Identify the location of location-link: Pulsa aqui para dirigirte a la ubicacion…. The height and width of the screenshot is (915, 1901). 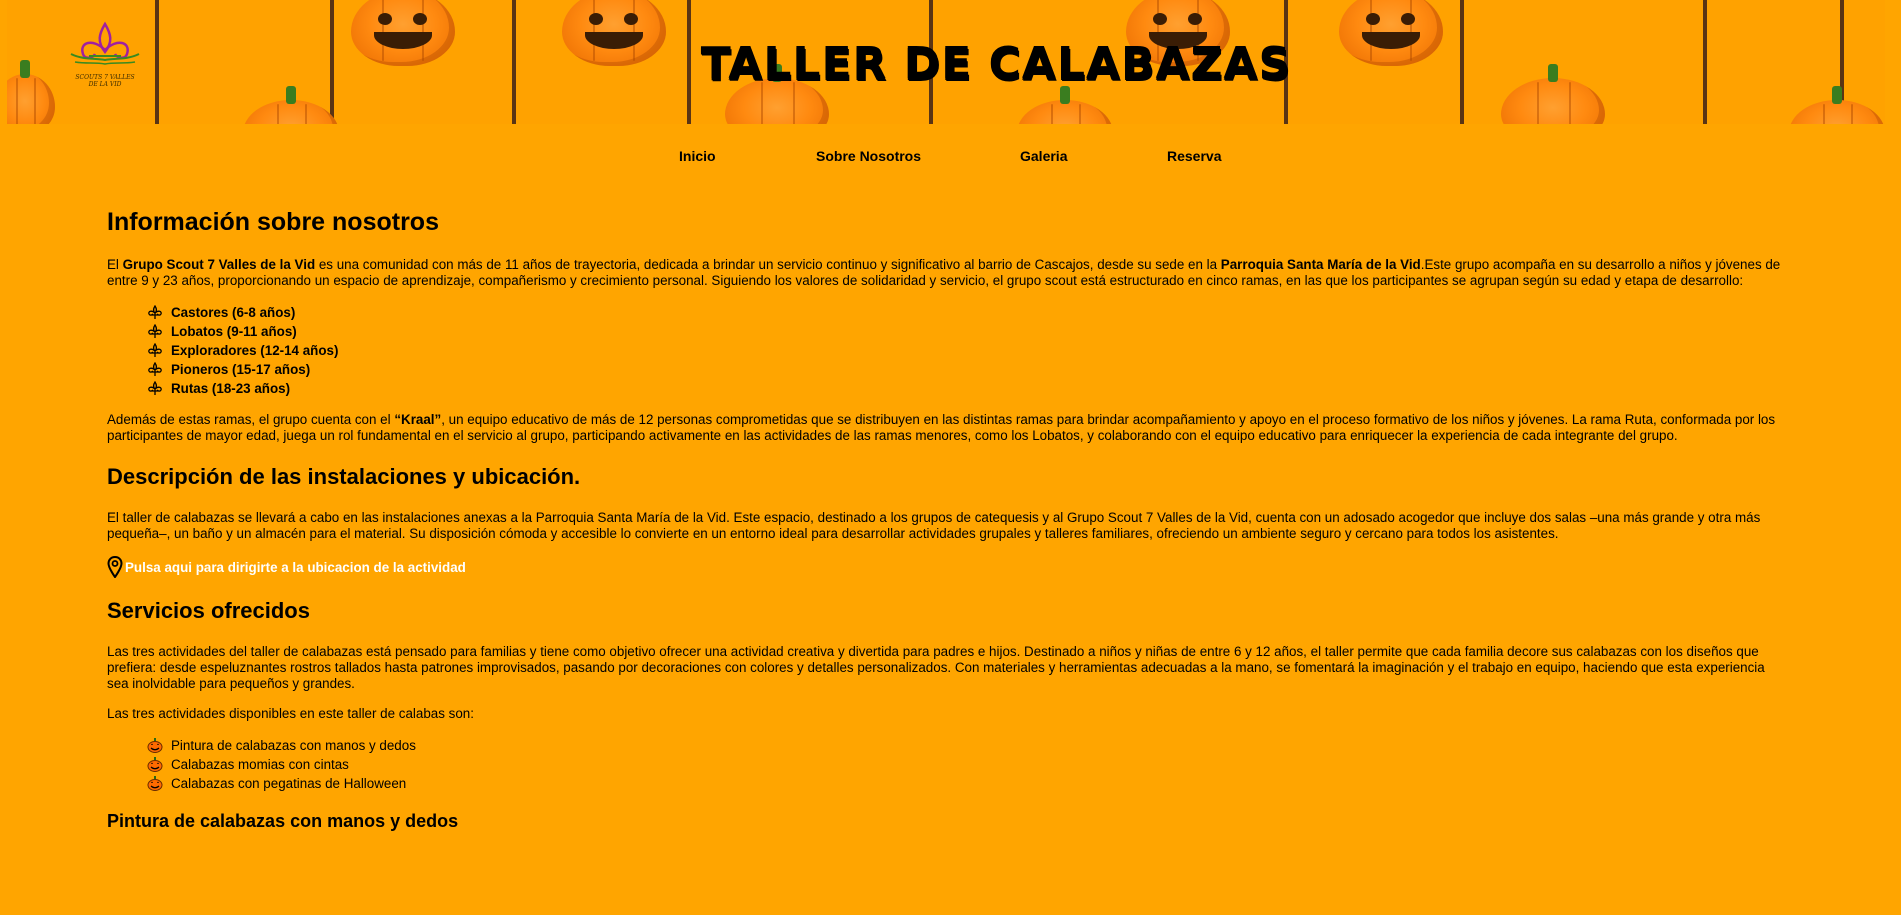
(948, 567).